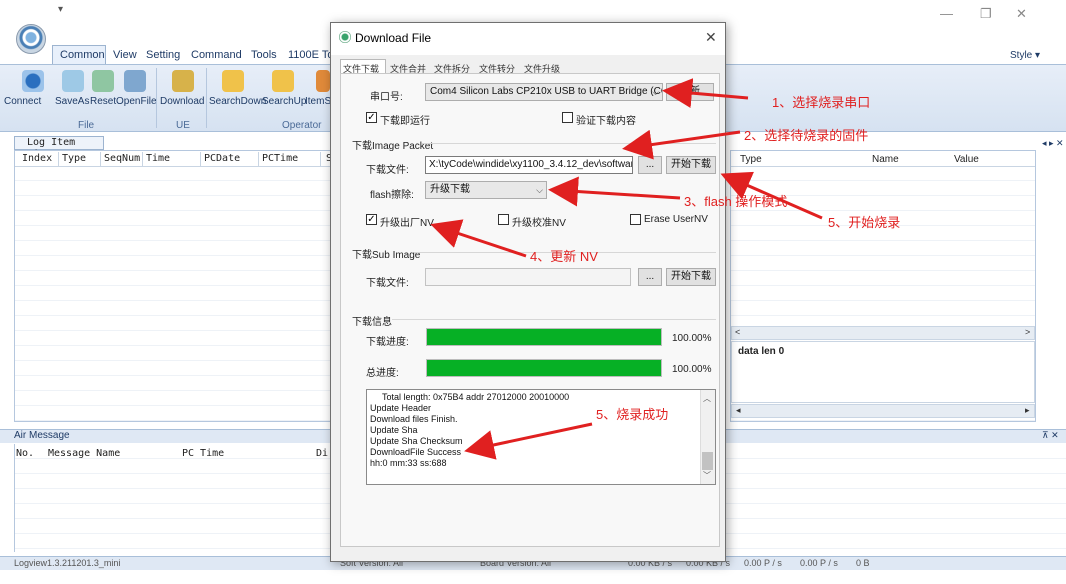 Image resolution: width=1066 pixels, height=584 pixels. I want to click on status-bytes: 0 B, so click(863, 563).